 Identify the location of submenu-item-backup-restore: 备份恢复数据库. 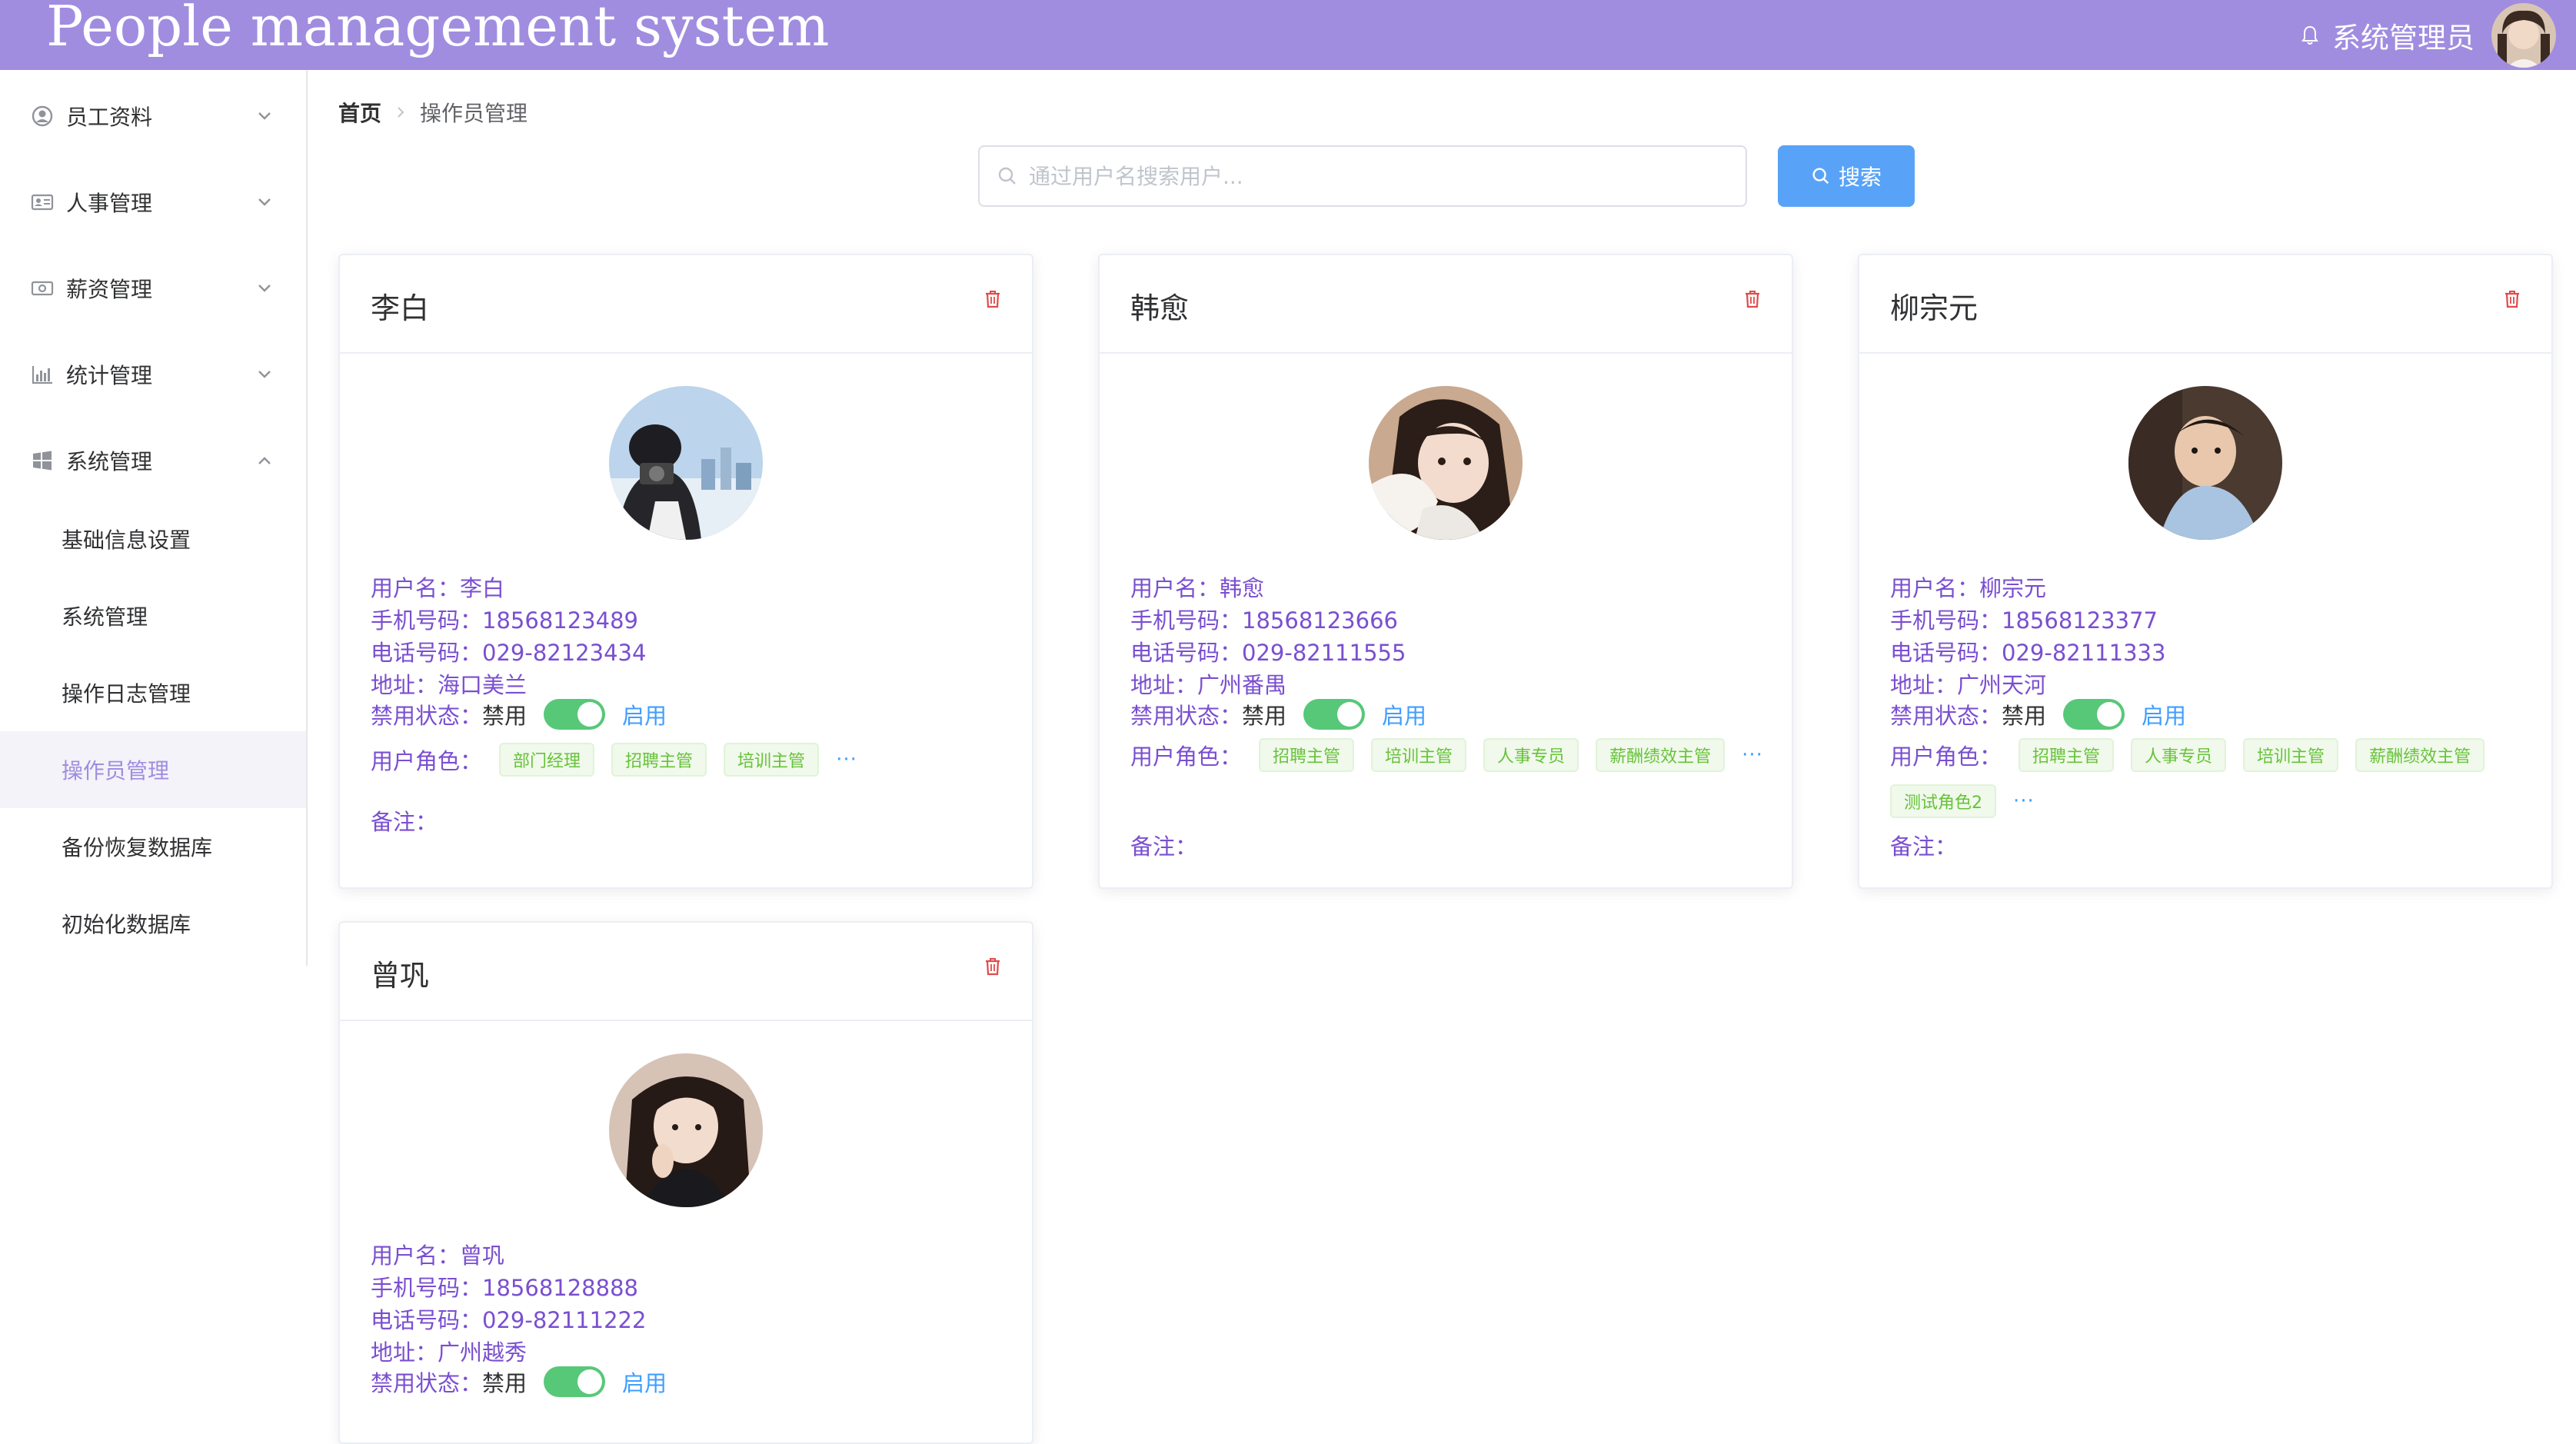
(153, 846).